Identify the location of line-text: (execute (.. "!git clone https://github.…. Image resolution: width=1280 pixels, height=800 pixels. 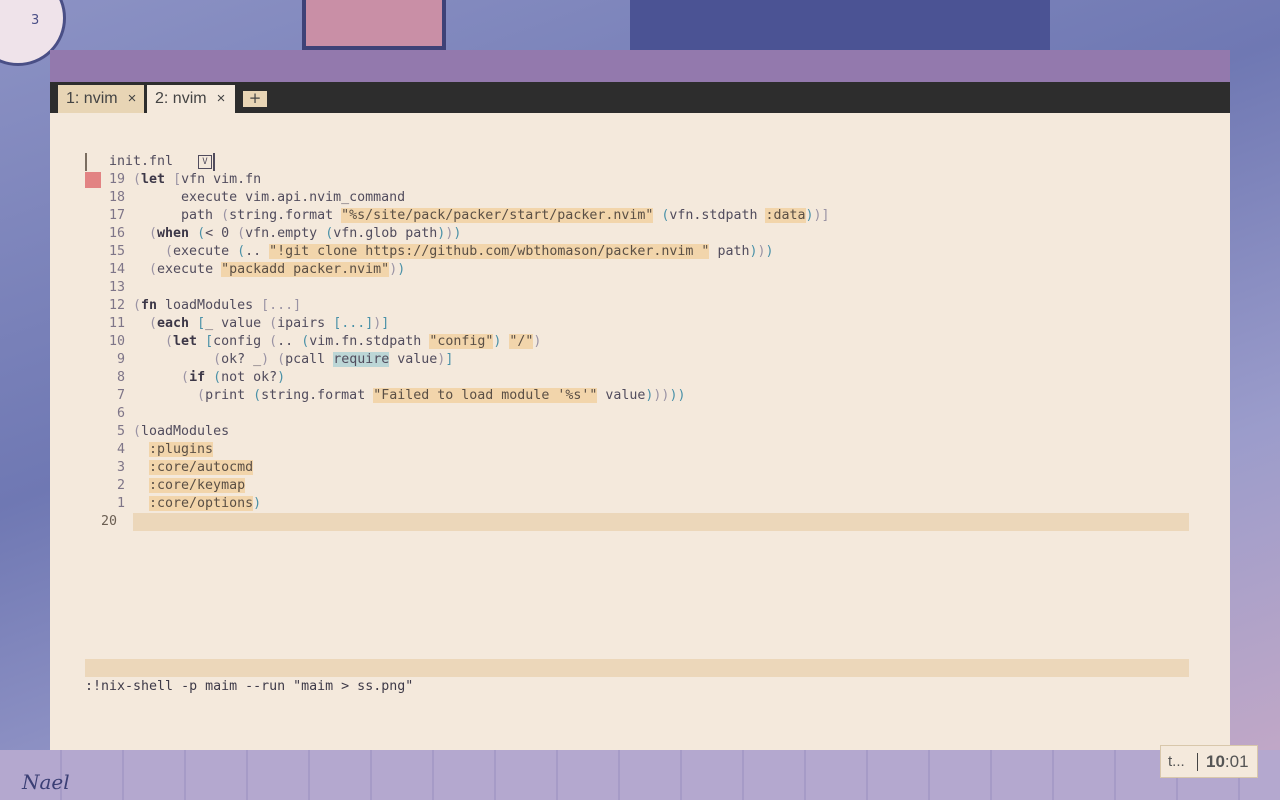
(453, 252).